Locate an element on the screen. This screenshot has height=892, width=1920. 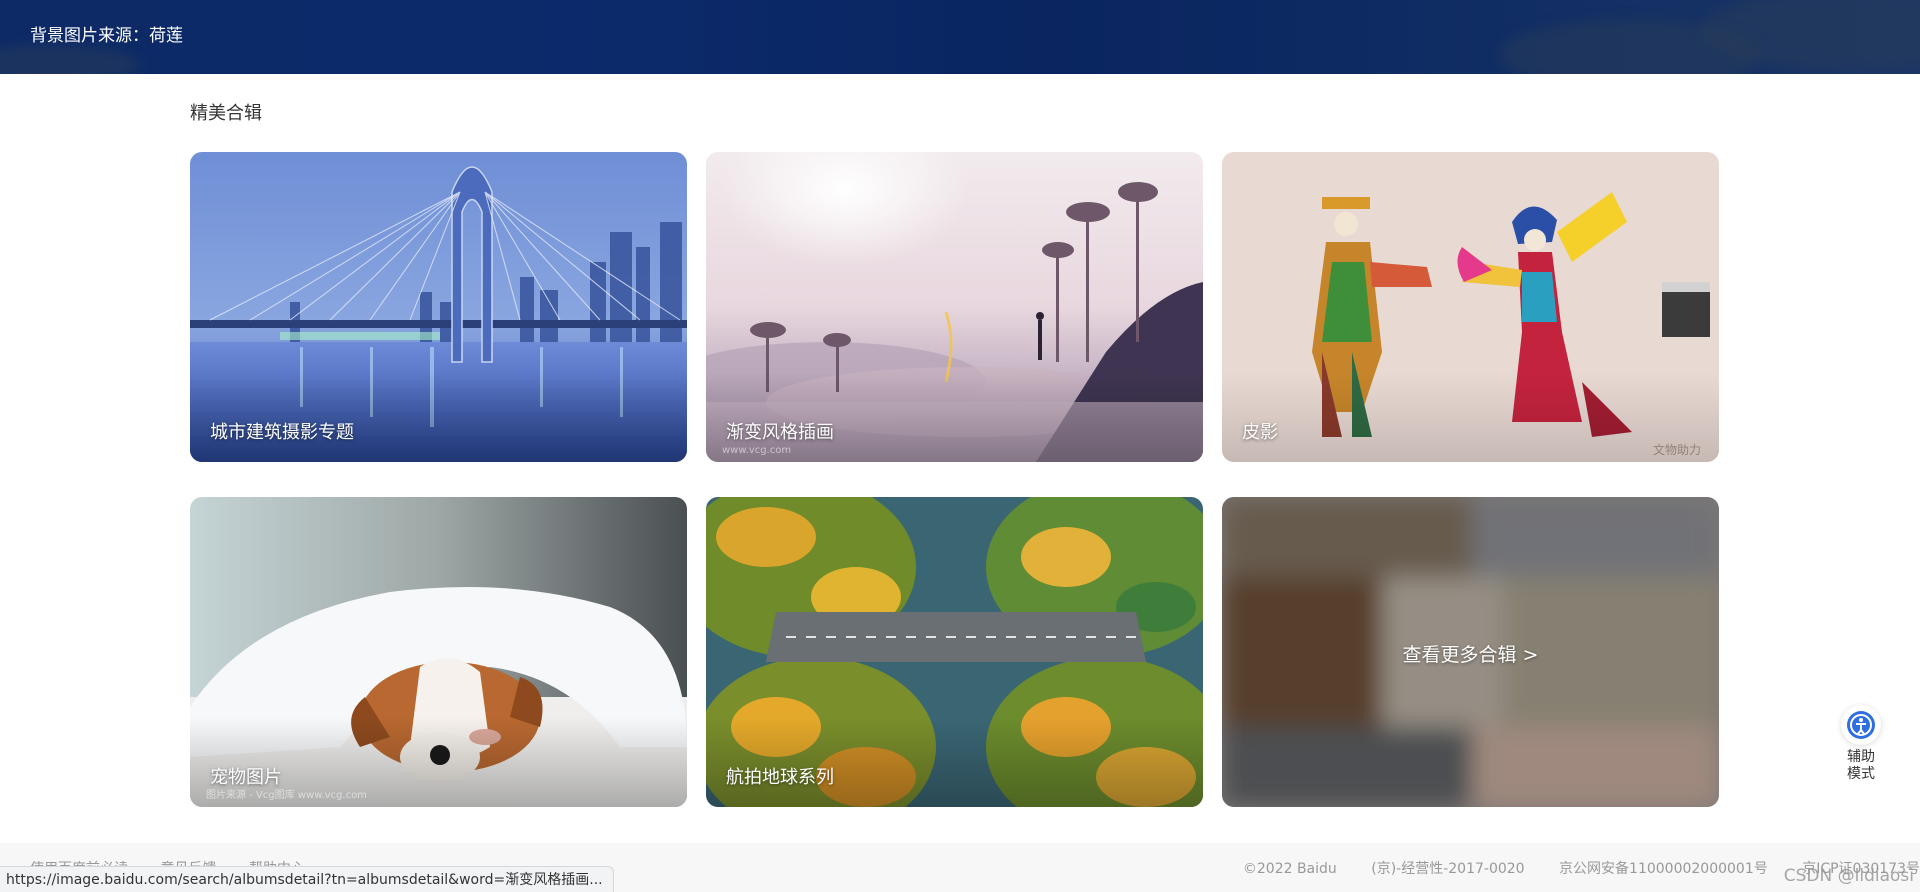
album-card-pets: 宠物图片 图片来源 - Vcg图库 www.vcg.com is located at coordinates (438, 652).